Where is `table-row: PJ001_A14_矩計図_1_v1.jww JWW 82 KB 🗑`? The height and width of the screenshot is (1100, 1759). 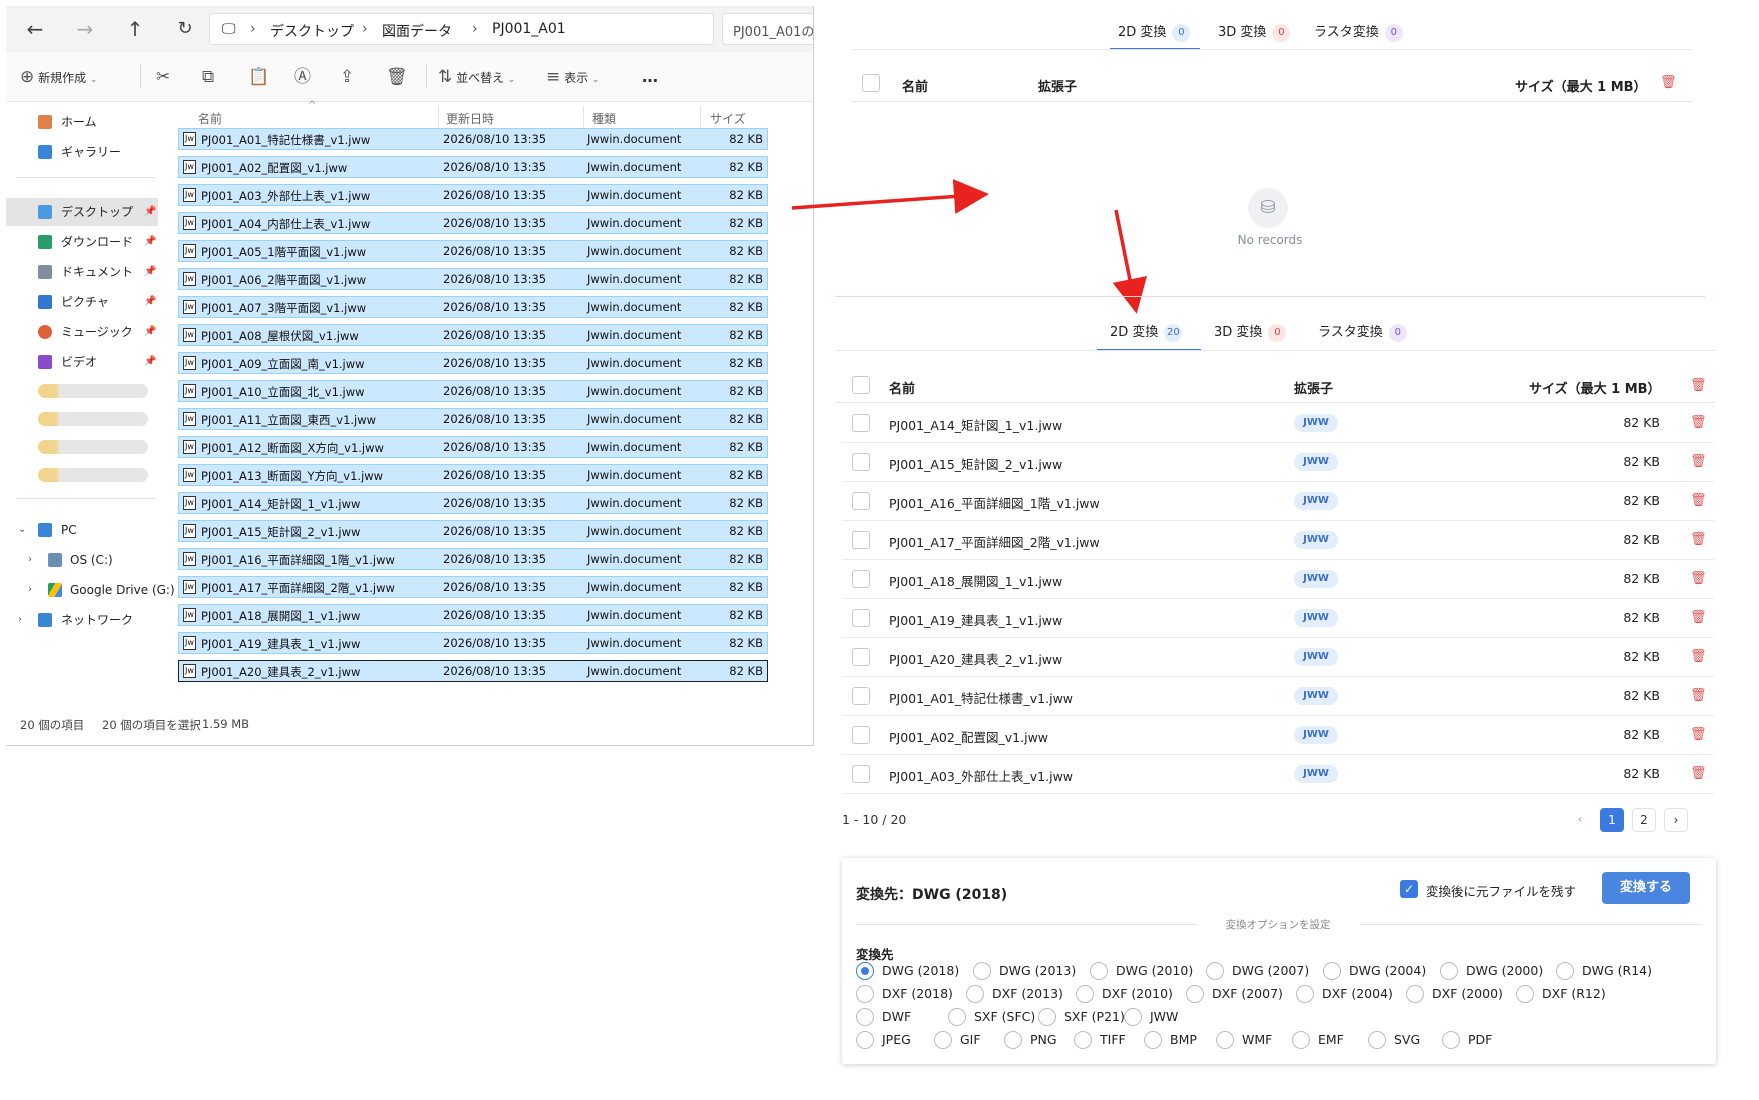 table-row: PJ001_A14_矩計図_1_v1.jww JWW 82 KB 🗑 is located at coordinates (1278, 423).